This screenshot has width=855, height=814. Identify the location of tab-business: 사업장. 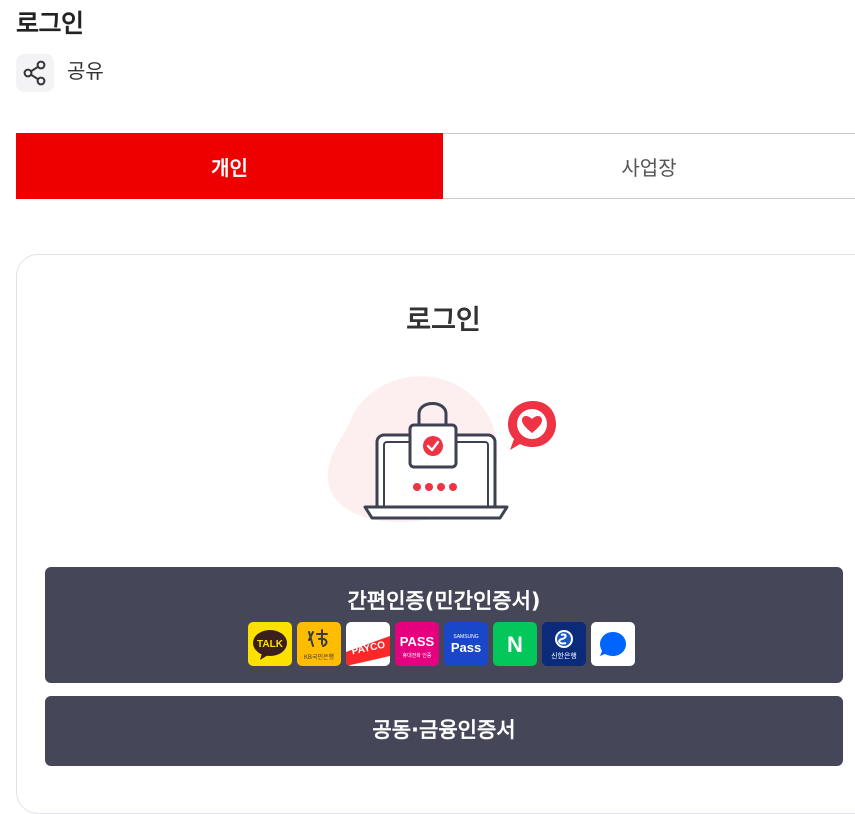
(649, 166).